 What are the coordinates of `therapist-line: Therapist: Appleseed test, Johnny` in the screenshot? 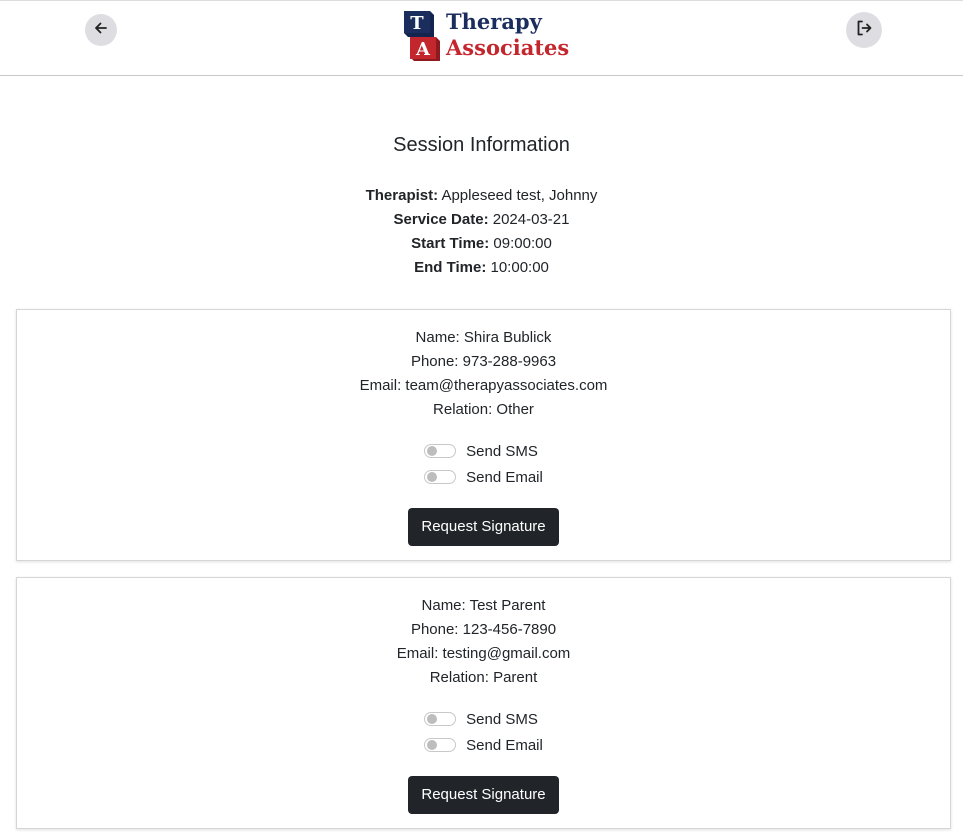 It's located at (481, 196).